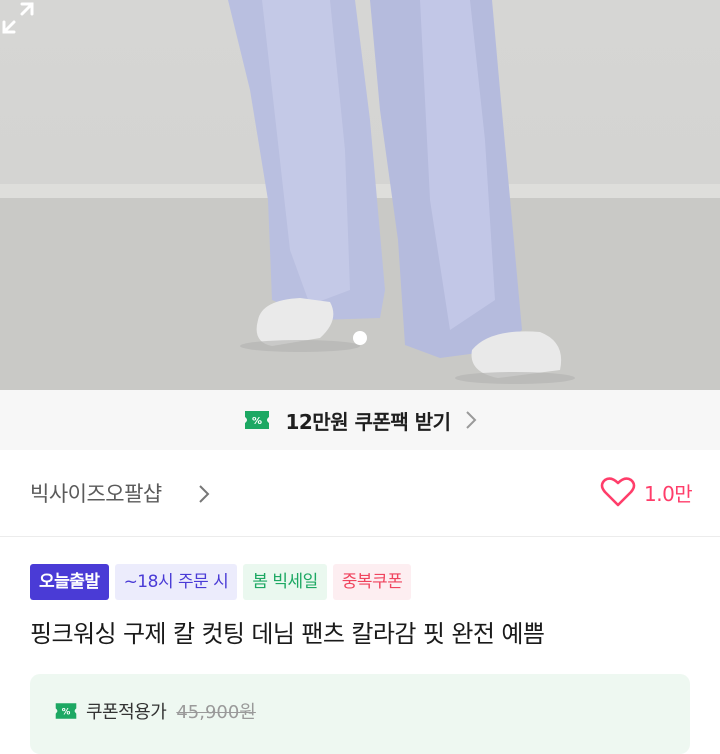 This screenshot has height=754, width=720. What do you see at coordinates (126, 712) in the screenshot?
I see `coupon-price-label: 쿠폰적용가` at bounding box center [126, 712].